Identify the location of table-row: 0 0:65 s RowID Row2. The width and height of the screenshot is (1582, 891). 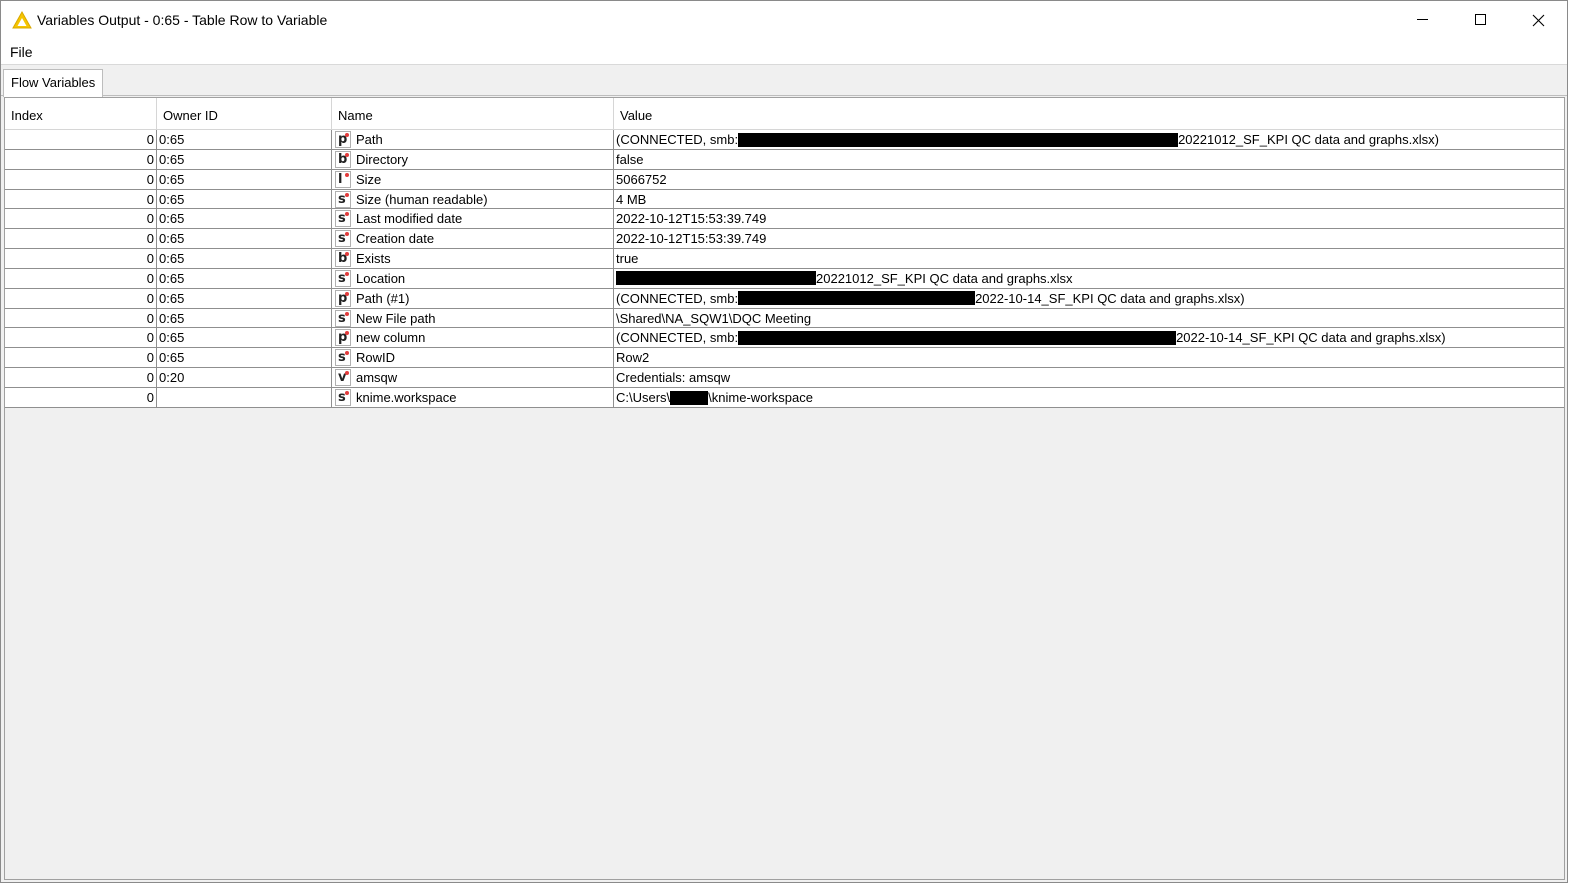
(784, 358).